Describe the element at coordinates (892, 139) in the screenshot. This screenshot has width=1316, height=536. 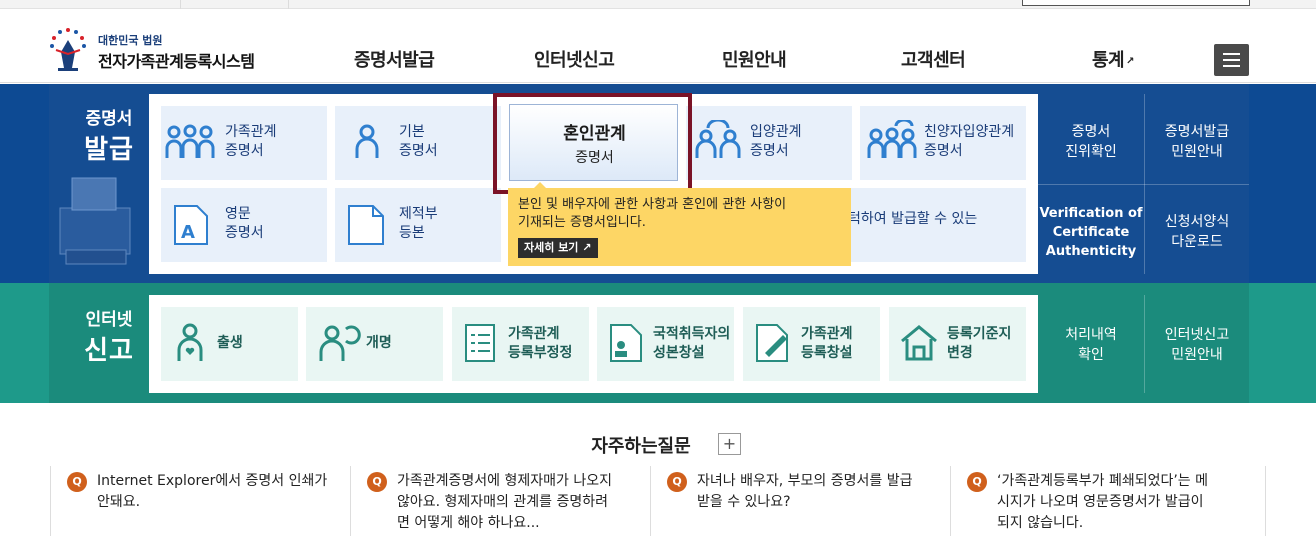
I see `family-adoption-icon` at that location.